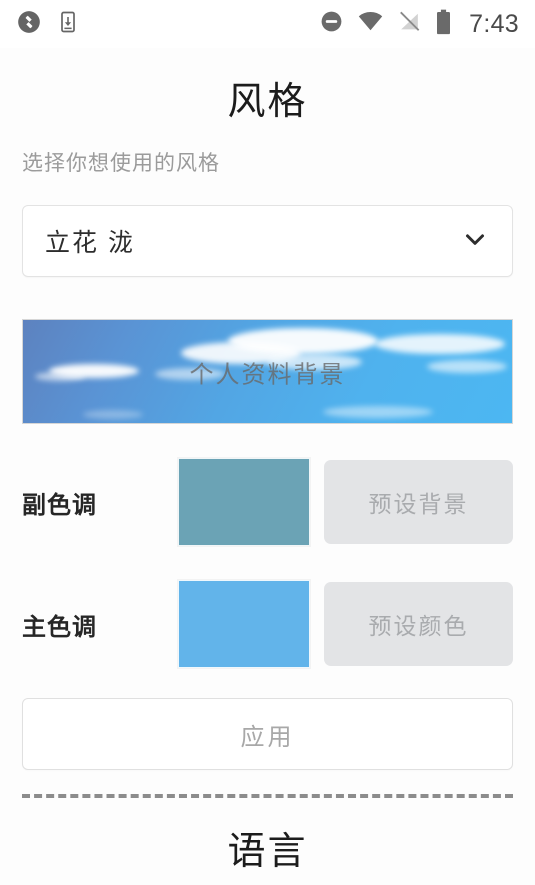 This screenshot has width=535, height=885. I want to click on section-divider, so click(267, 796).